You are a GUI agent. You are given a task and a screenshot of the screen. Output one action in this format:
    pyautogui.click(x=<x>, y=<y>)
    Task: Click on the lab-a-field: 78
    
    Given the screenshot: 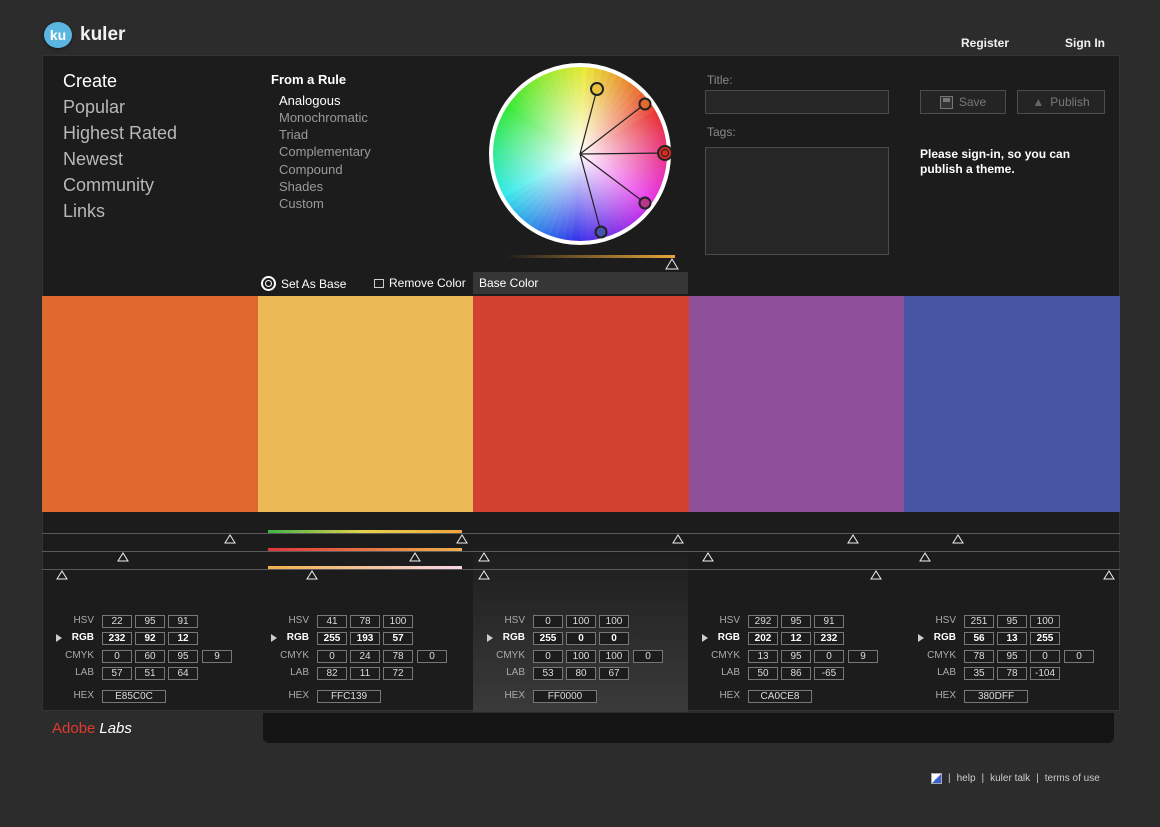 What is the action you would take?
    pyautogui.click(x=1012, y=673)
    